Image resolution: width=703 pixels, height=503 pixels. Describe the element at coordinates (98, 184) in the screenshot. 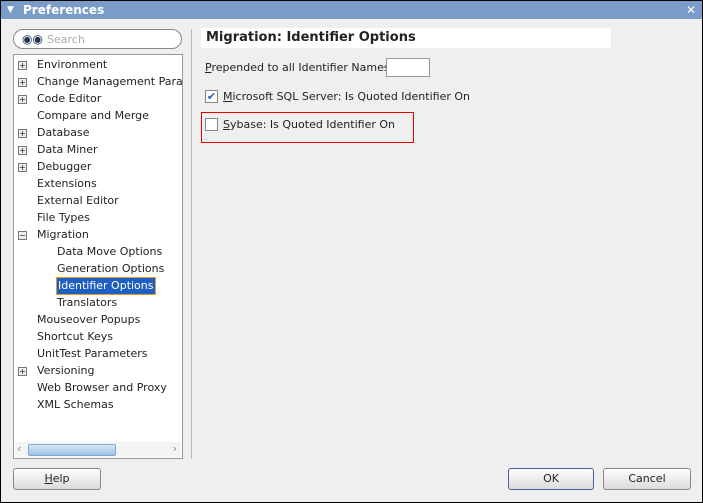

I see `tree-item: Extensions` at that location.